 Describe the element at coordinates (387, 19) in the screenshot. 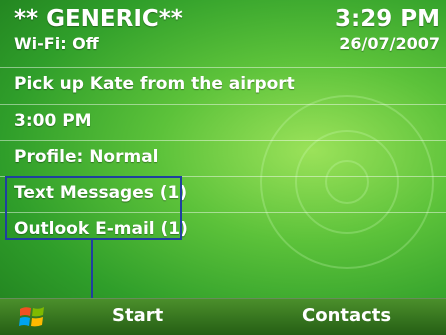

I see `clock-time: 3:29 PM` at that location.